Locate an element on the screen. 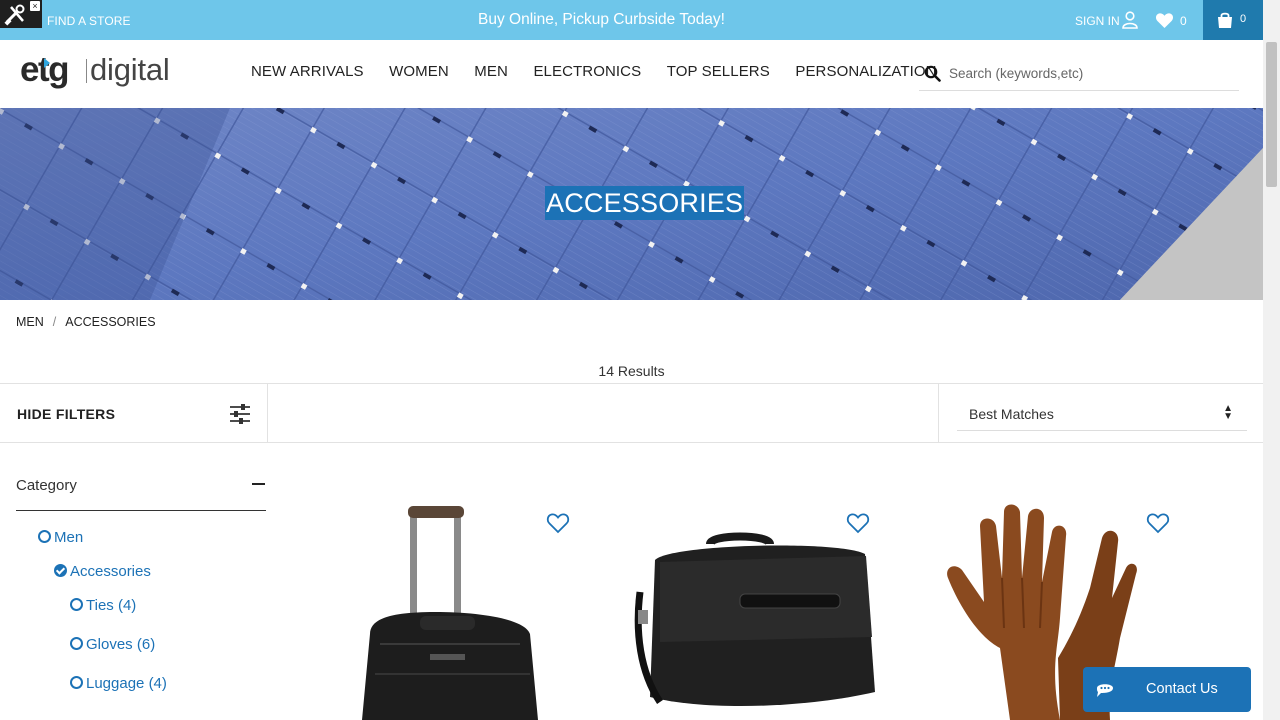 The image size is (1280, 720). nav-electronics: ELECTRONICS is located at coordinates (587, 71).